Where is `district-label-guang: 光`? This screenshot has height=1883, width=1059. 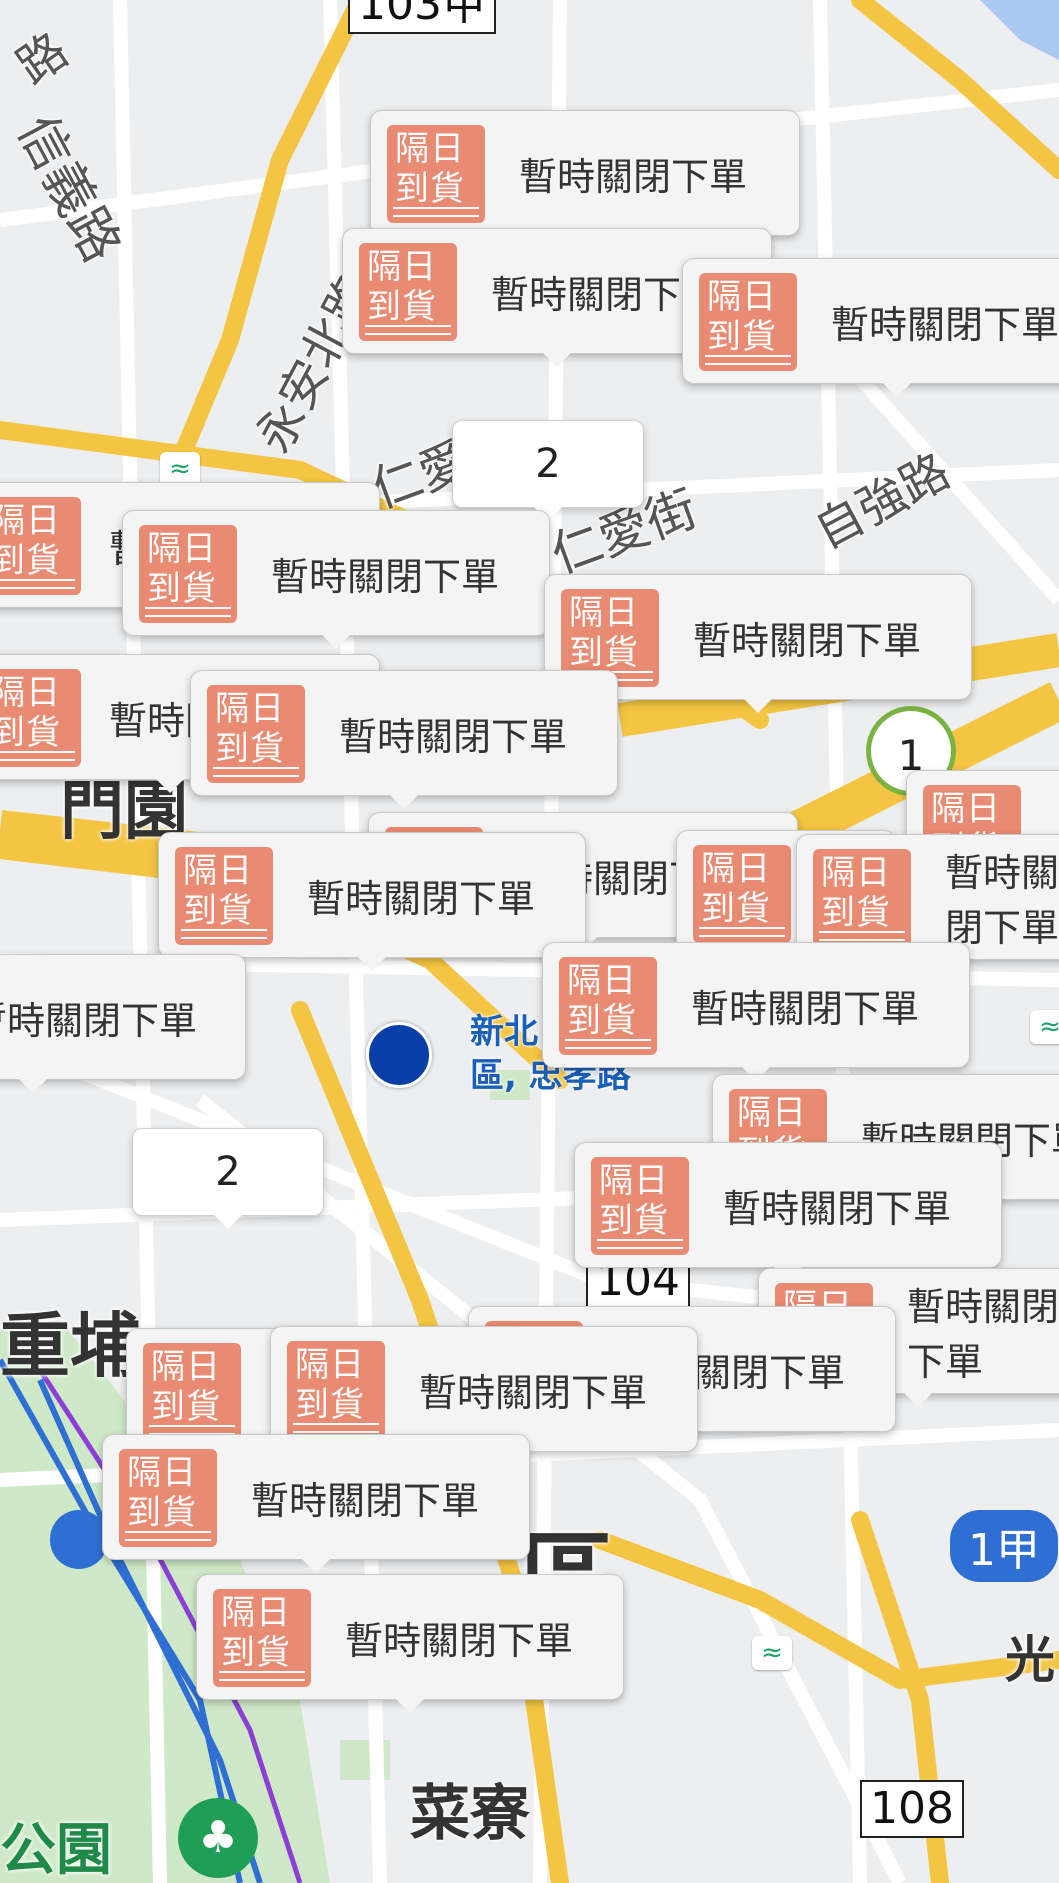
district-label-guang: 光 is located at coordinates (1030, 1660).